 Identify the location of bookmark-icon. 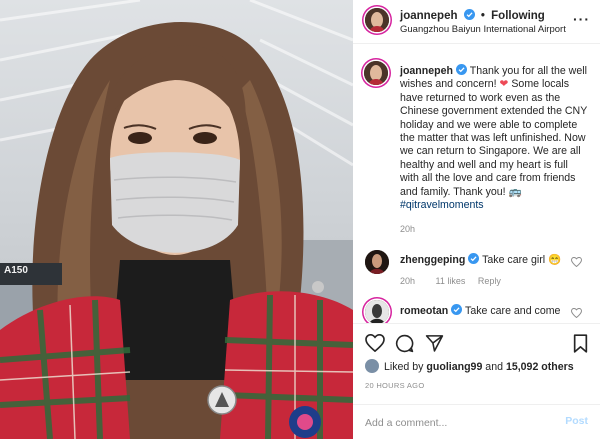
(580, 343).